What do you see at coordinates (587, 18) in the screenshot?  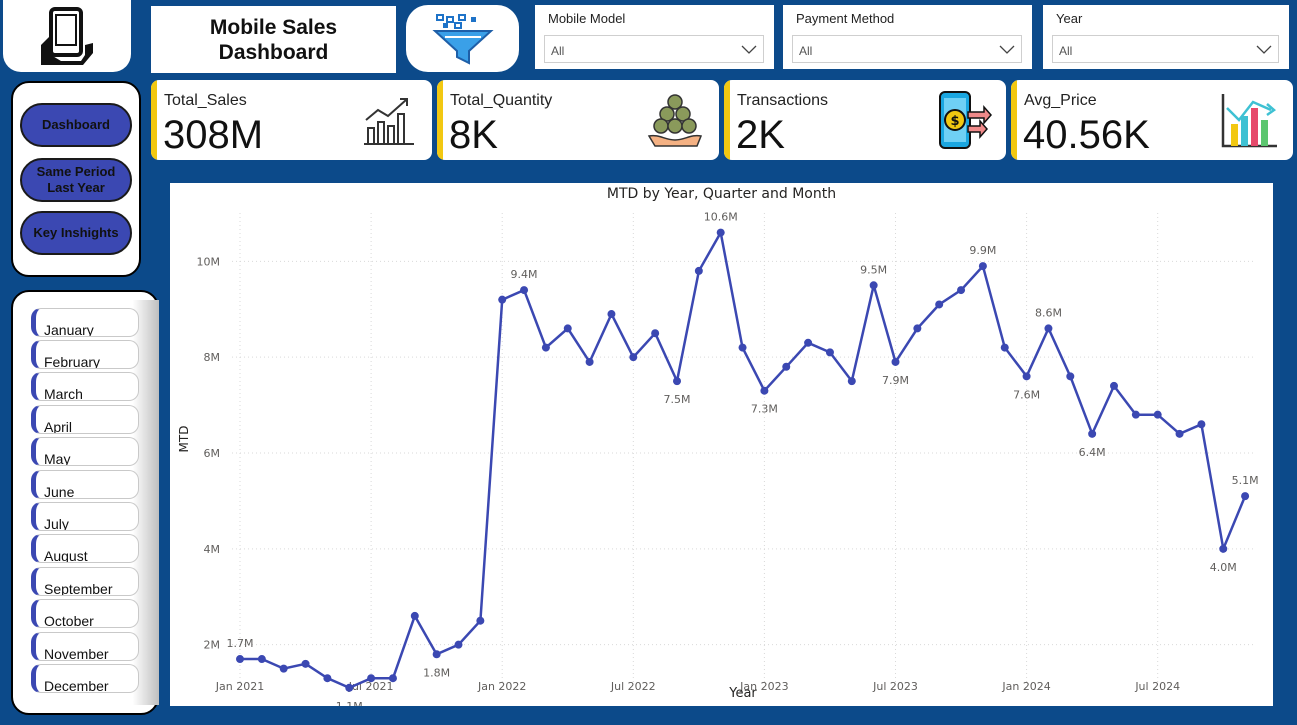 I see `mobile-model-label: Mobile Model` at bounding box center [587, 18].